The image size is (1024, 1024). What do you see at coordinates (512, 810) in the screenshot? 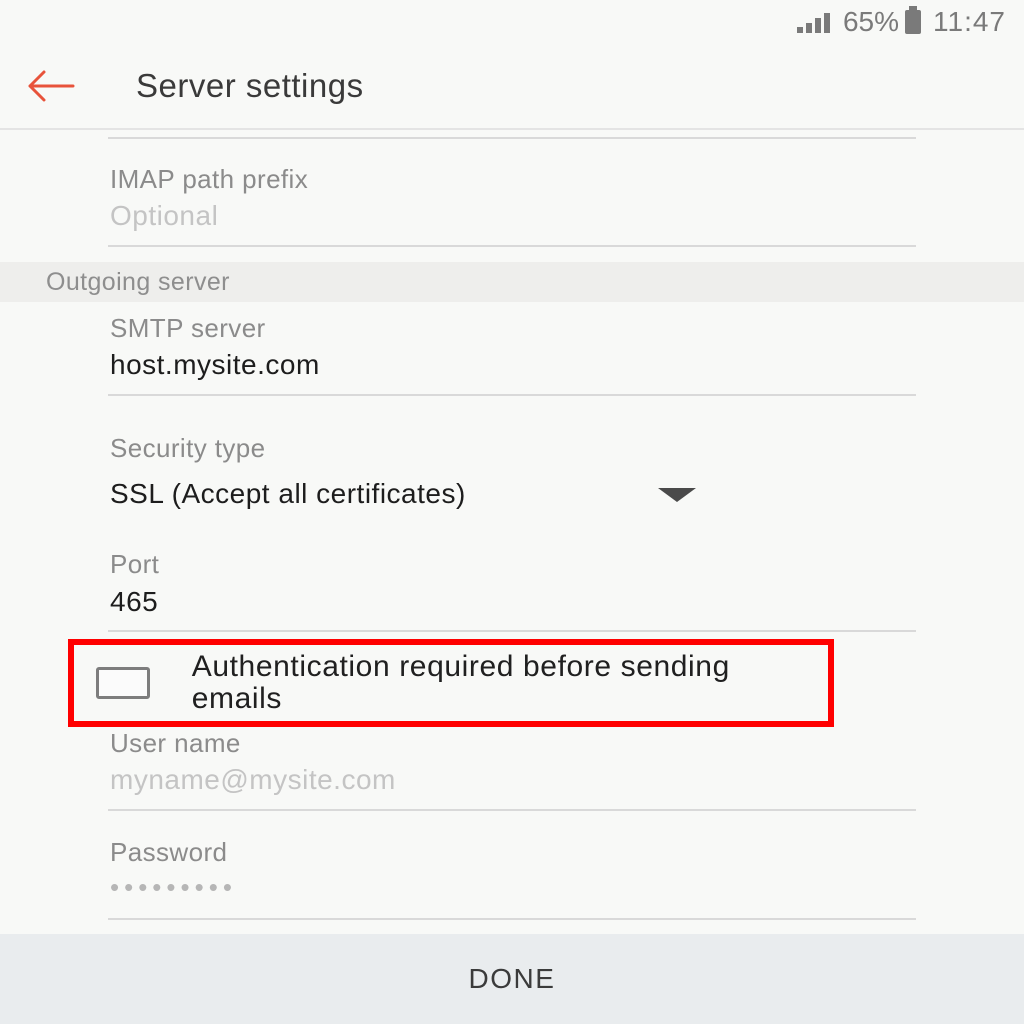
I see `user-name-divider` at bounding box center [512, 810].